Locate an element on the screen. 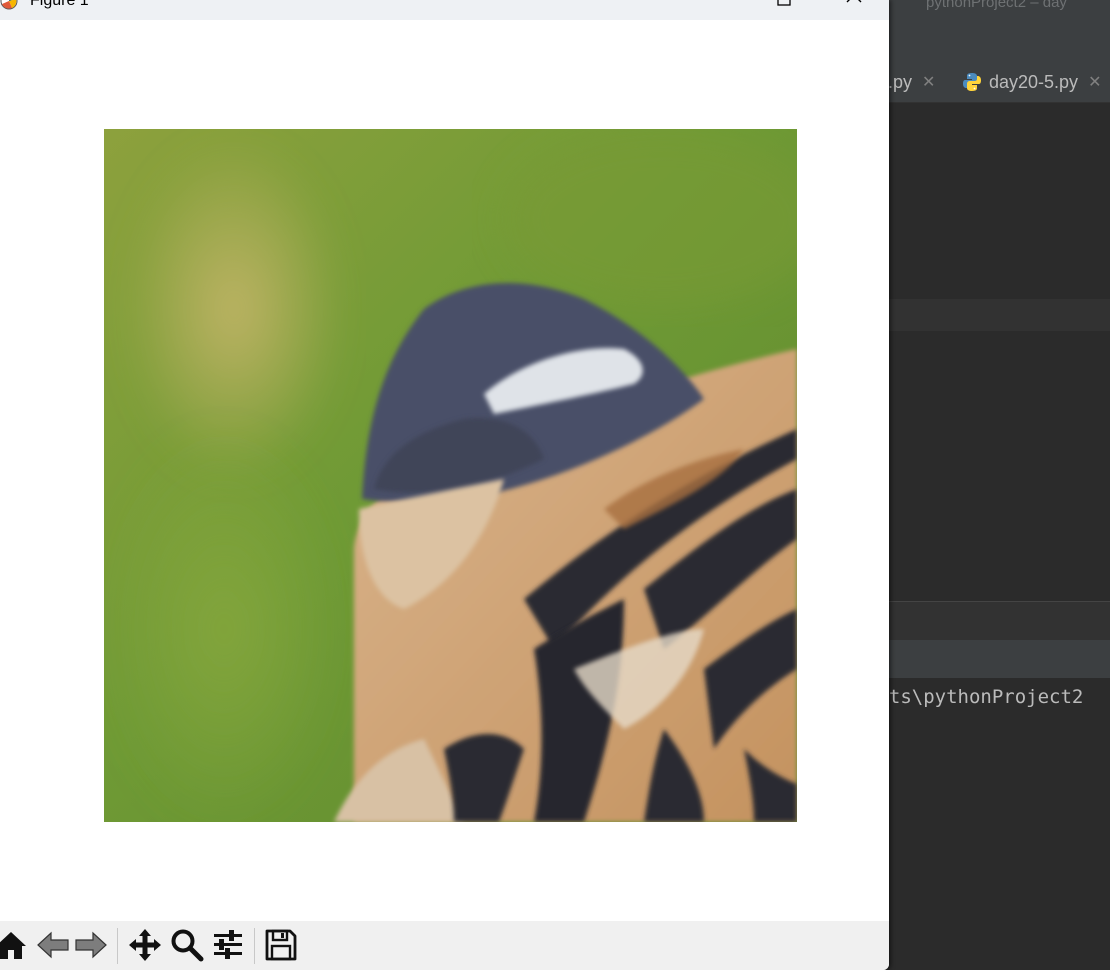 This screenshot has height=970, width=1110. forward-arrow-icon is located at coordinates (91, 945).